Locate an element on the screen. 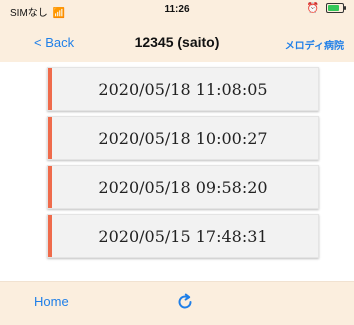 The height and width of the screenshot is (325, 354). status-time: 11:26 is located at coordinates (177, 9).